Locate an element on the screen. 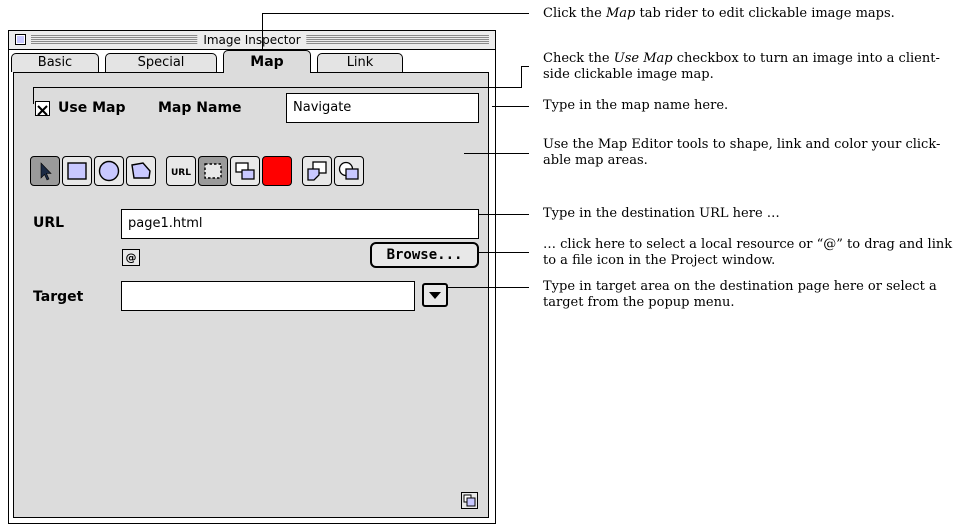 The image size is (961, 528). map-name-field: Navigate is located at coordinates (382, 108).